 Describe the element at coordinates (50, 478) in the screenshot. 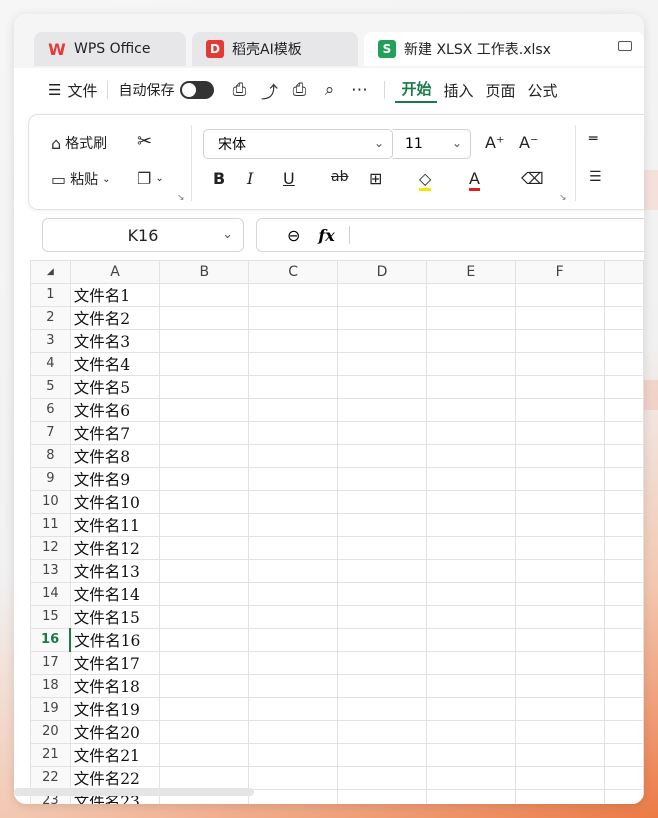

I see `row-header: 9` at that location.